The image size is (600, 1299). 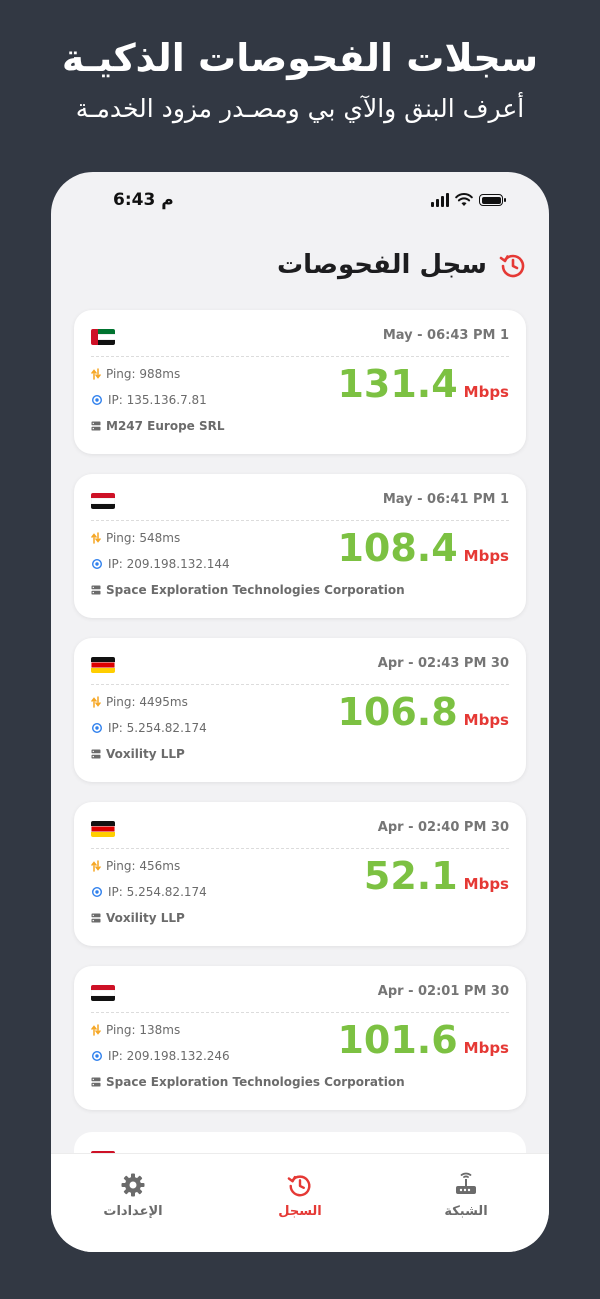 What do you see at coordinates (440, 200) in the screenshot?
I see `signal-icon` at bounding box center [440, 200].